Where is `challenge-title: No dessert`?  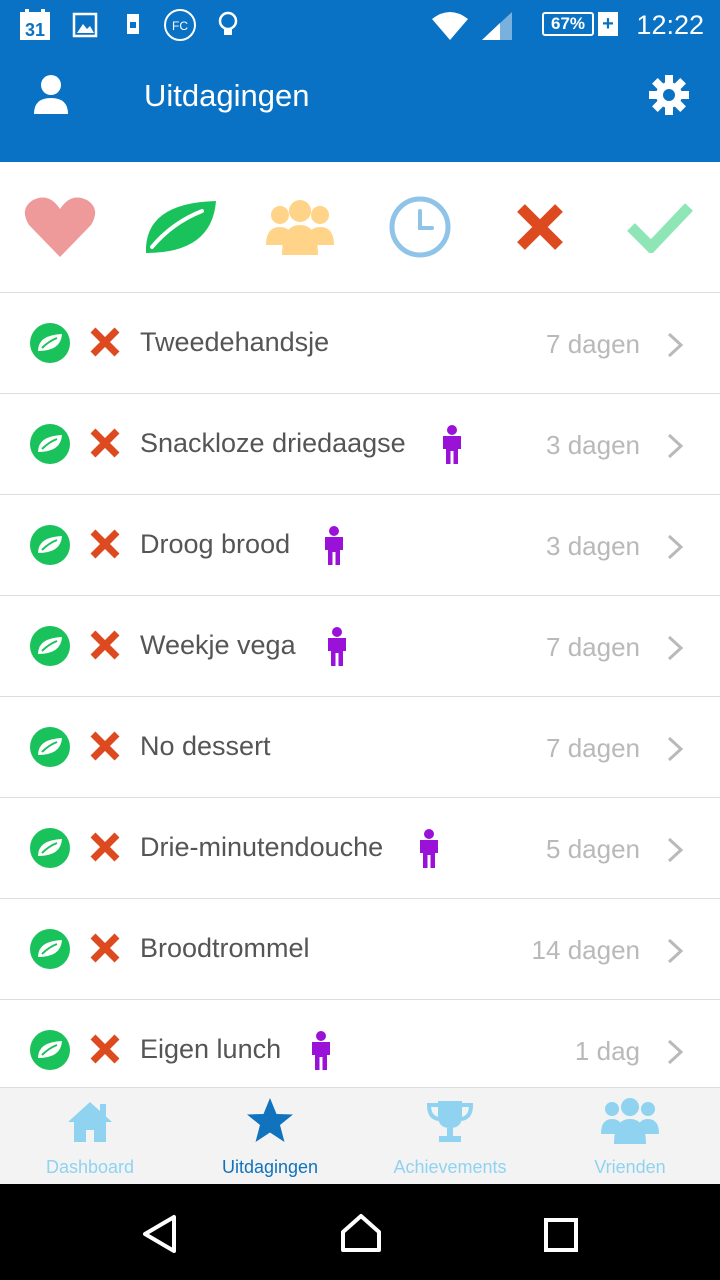
challenge-title: No dessert is located at coordinates (205, 746).